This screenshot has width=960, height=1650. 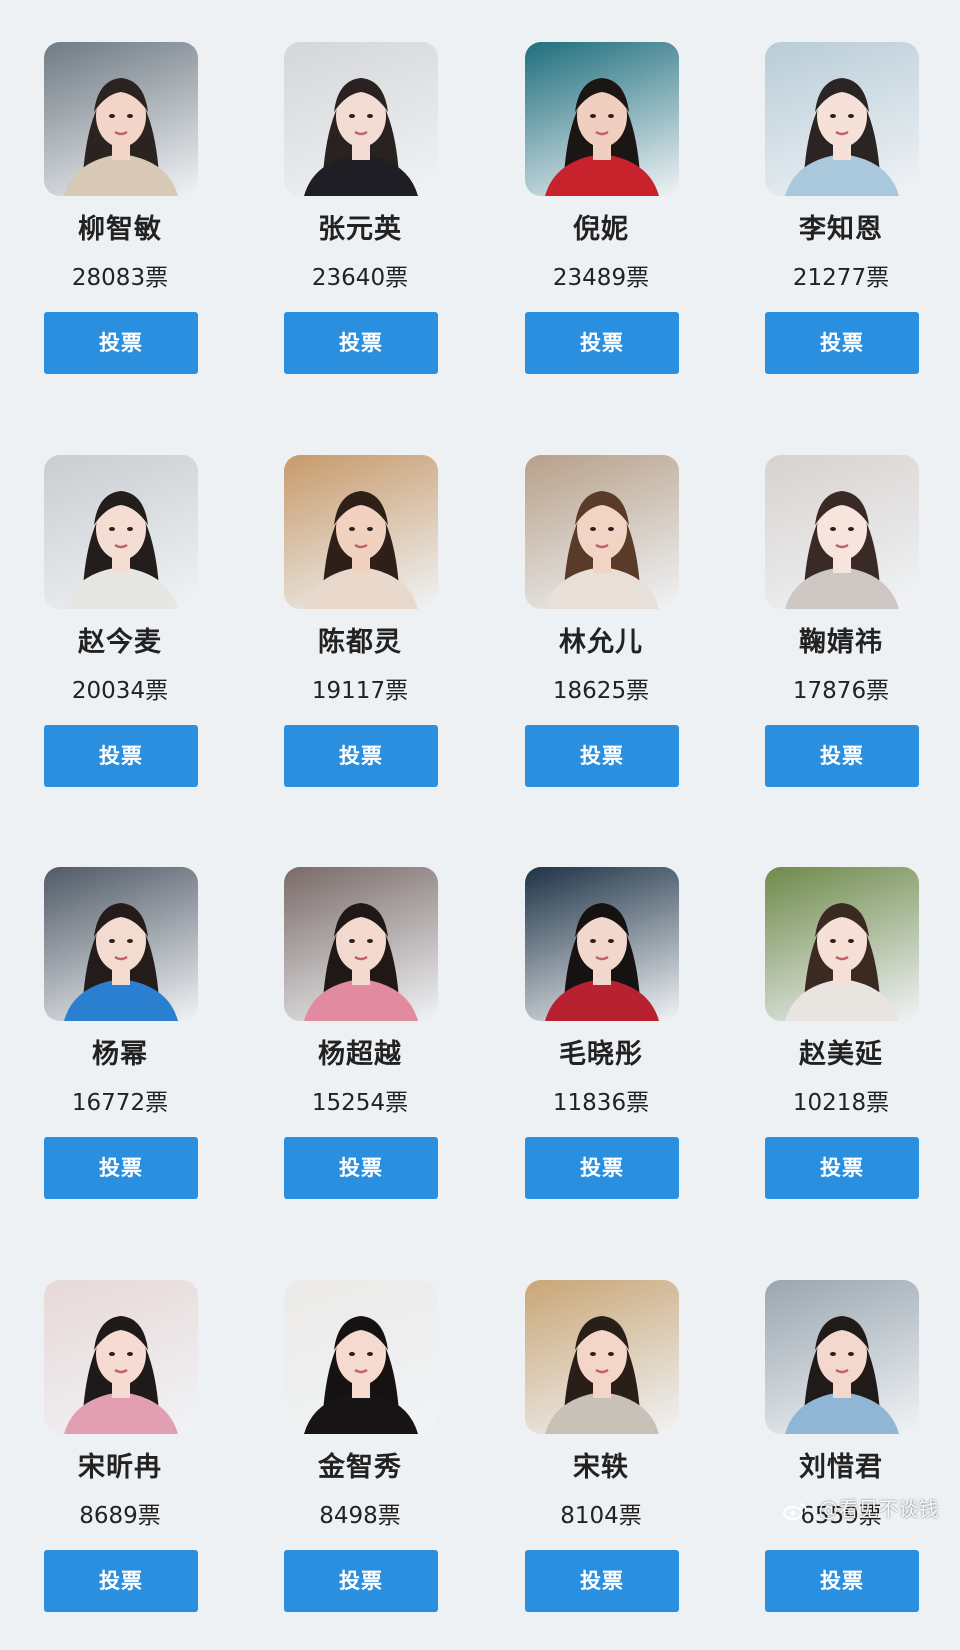 What do you see at coordinates (120, 1054) in the screenshot?
I see `contestant-name: 杨幂` at bounding box center [120, 1054].